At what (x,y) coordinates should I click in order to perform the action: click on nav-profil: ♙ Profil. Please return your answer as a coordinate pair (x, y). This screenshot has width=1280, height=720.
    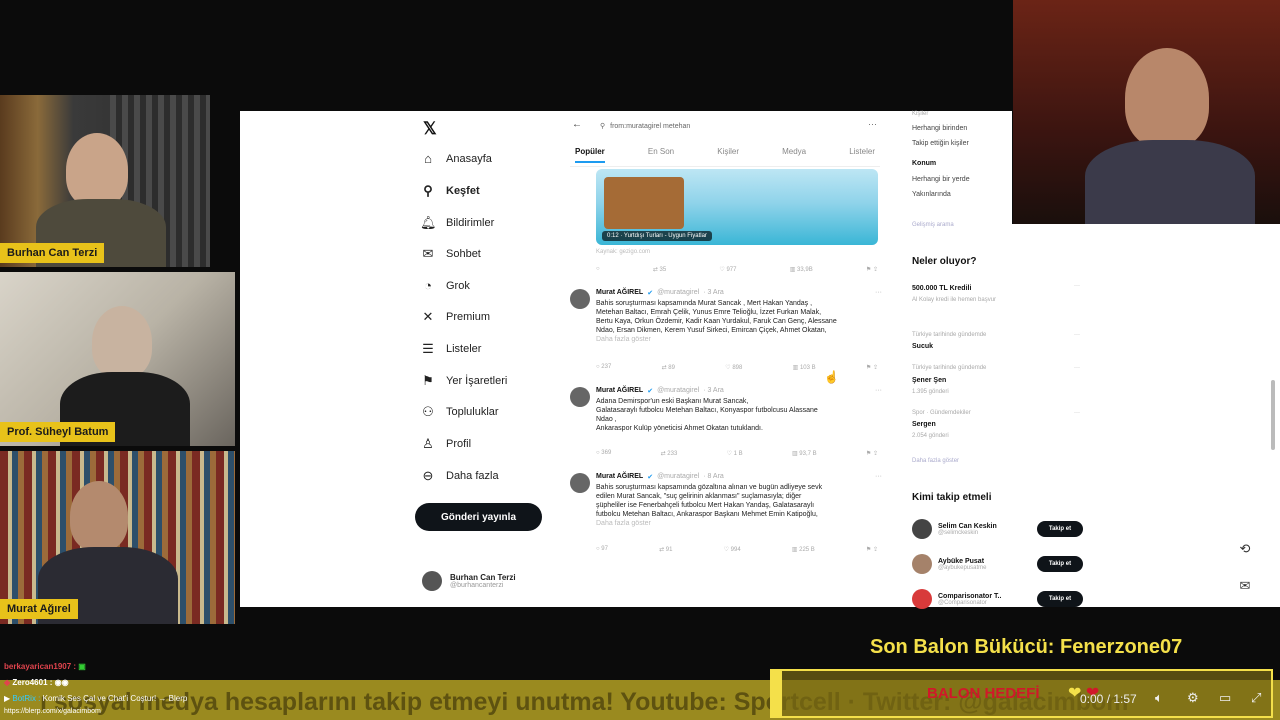
    Looking at the image, I should click on (445, 444).